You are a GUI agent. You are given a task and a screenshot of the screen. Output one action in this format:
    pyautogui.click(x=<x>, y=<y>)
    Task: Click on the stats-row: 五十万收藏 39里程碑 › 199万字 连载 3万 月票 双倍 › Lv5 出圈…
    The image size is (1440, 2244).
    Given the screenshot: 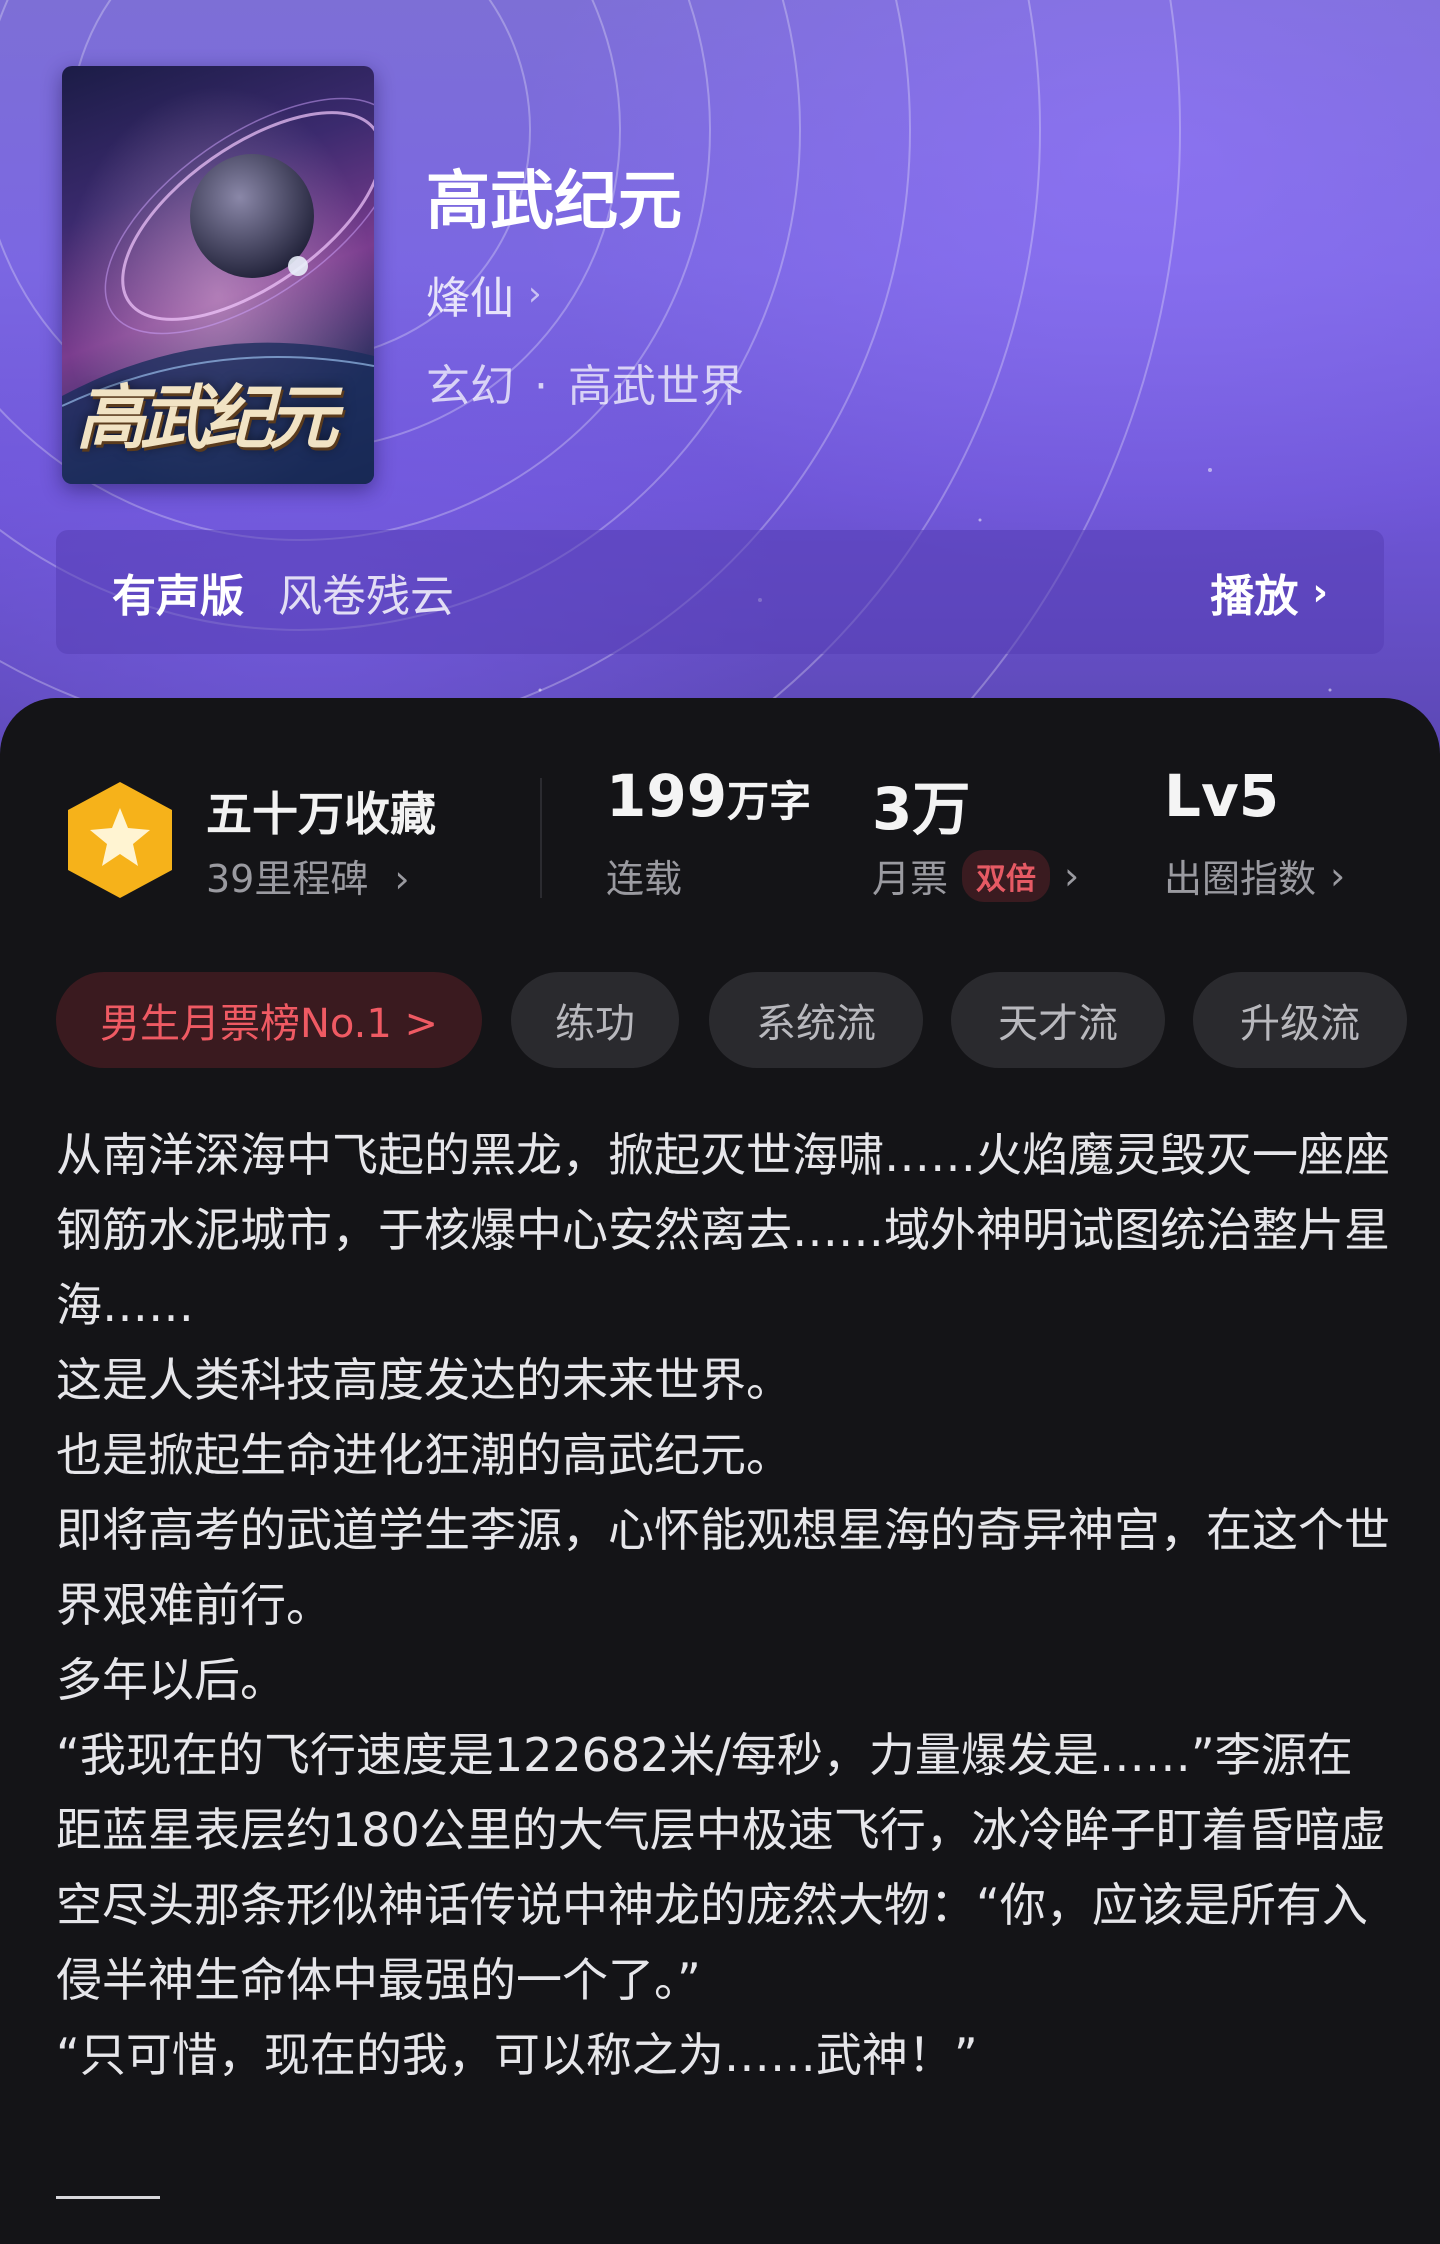 What is the action you would take?
    pyautogui.click(x=720, y=800)
    